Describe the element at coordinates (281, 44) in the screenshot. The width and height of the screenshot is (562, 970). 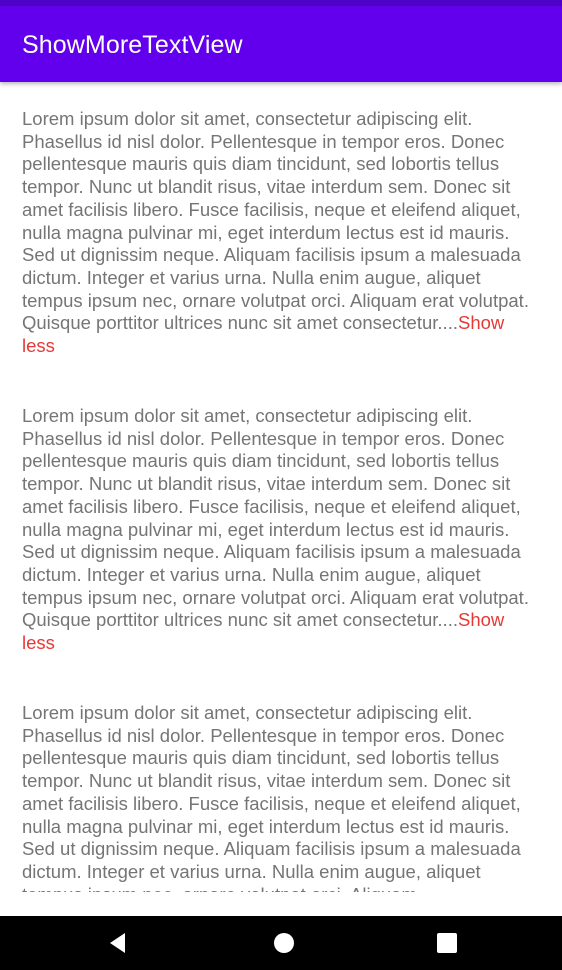
I see `app-bar: ShowMoreTextView` at that location.